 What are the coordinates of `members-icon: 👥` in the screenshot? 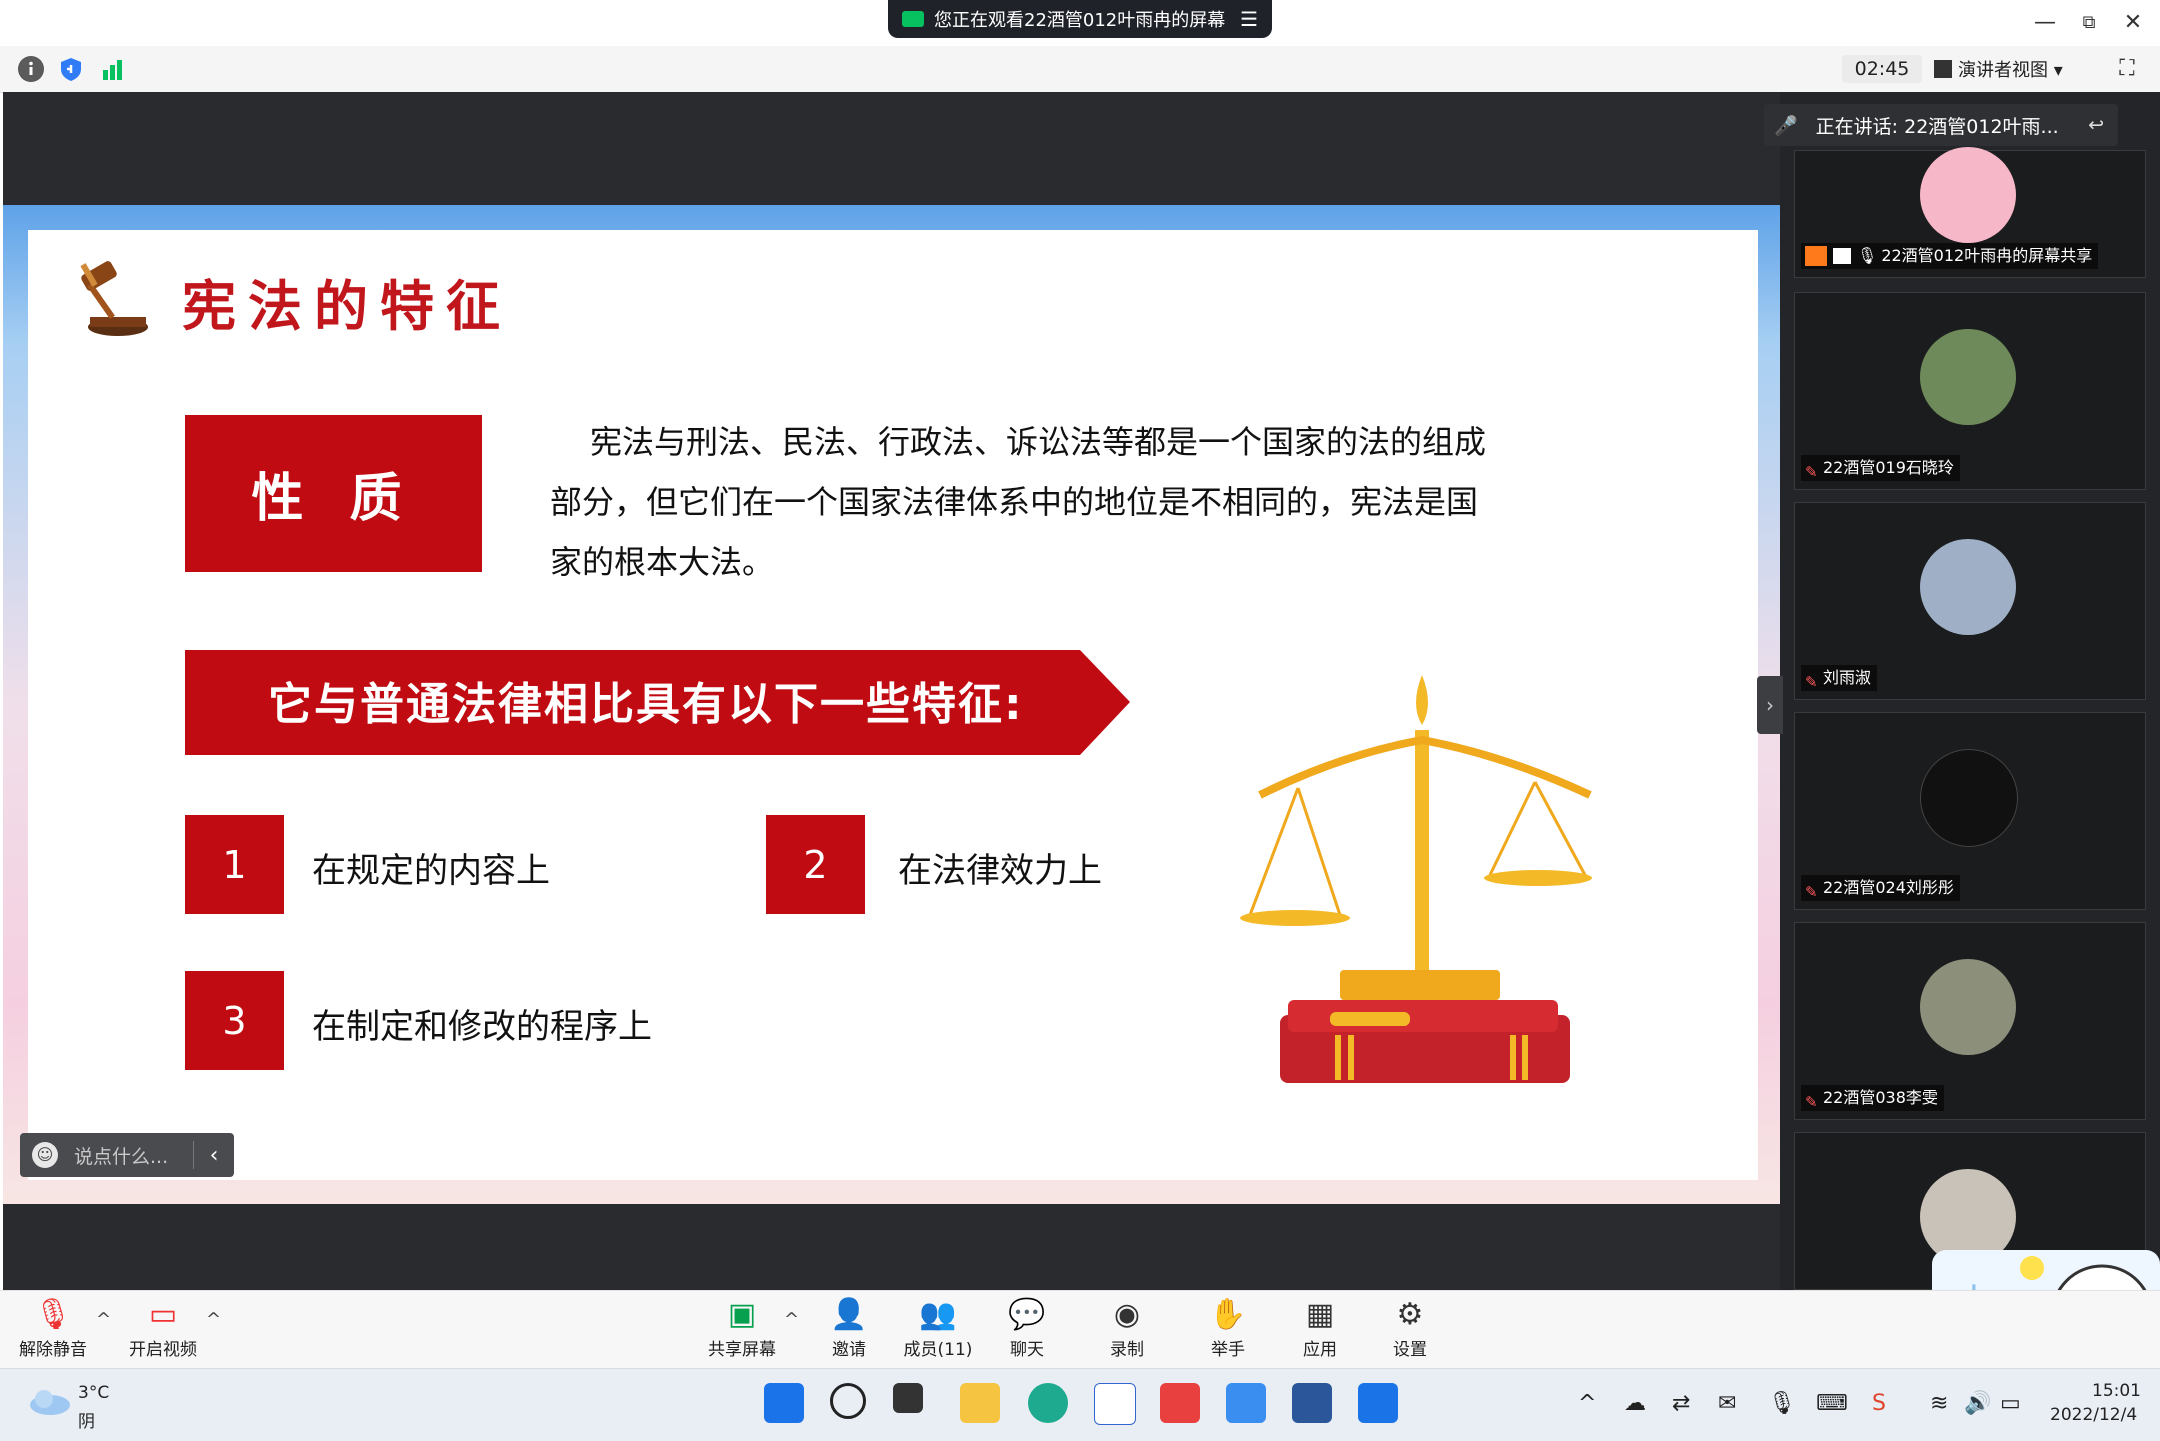 It's located at (938, 1314).